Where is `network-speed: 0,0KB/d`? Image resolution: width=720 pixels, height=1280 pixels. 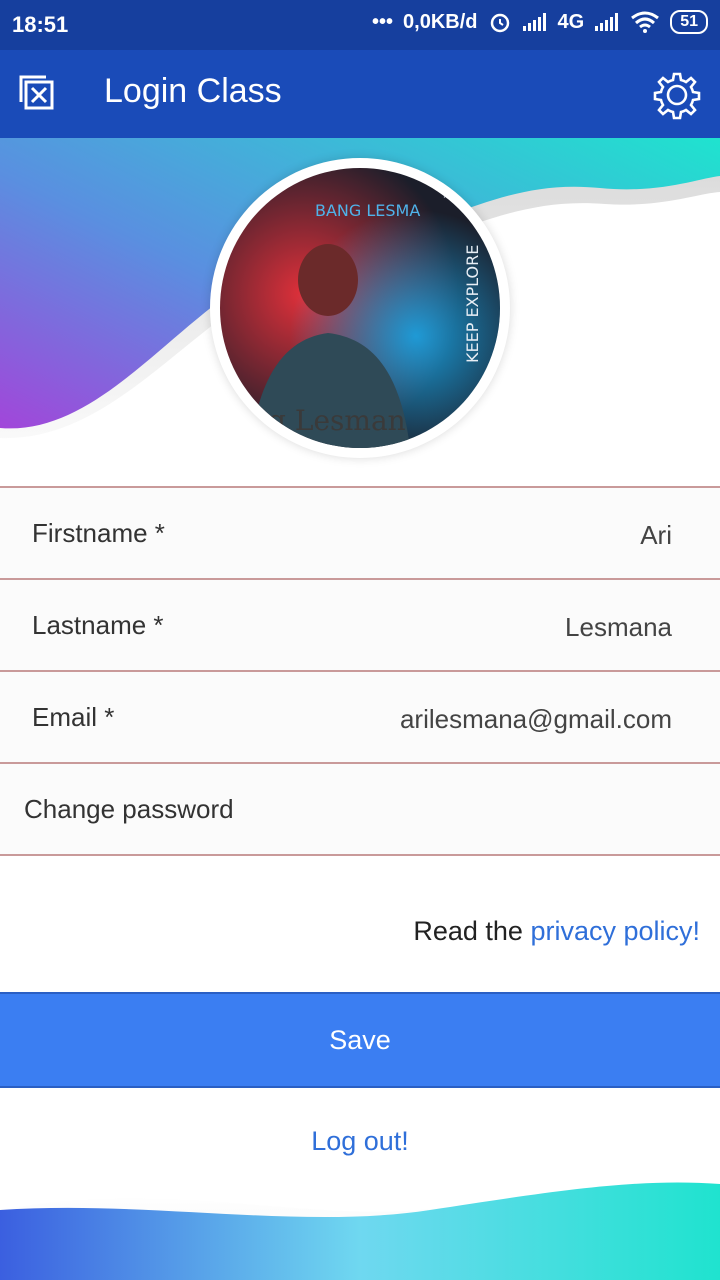 network-speed: 0,0KB/d is located at coordinates (440, 21).